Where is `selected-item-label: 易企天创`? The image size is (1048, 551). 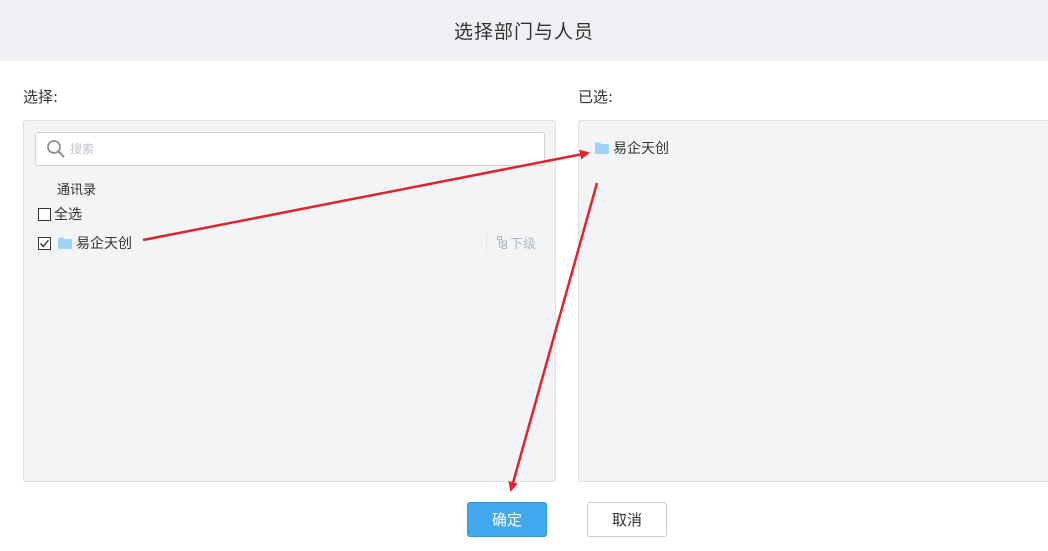
selected-item-label: 易企天创 is located at coordinates (641, 149).